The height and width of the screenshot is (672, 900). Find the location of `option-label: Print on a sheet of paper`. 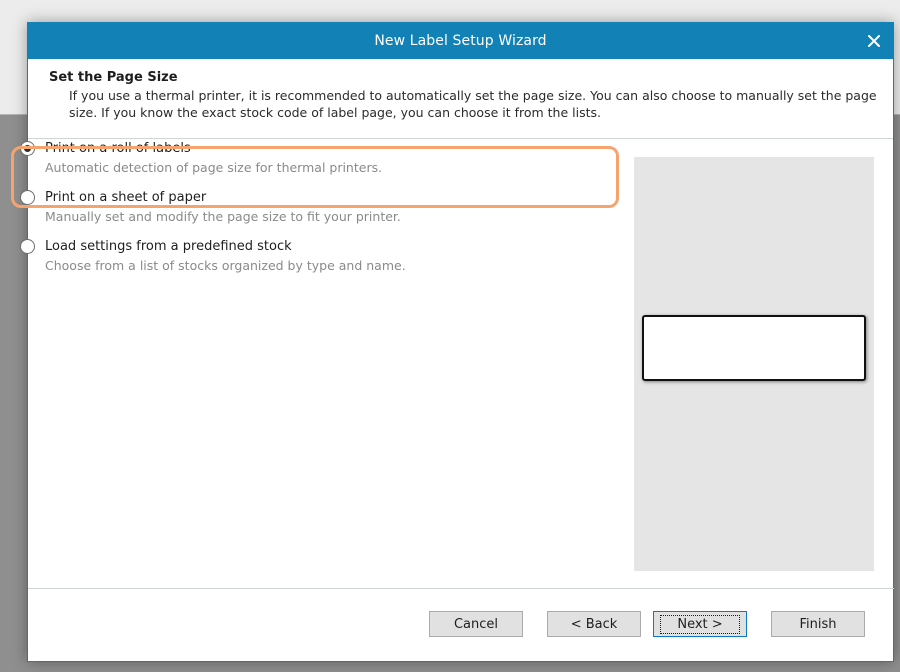

option-label: Print on a sheet of paper is located at coordinates (126, 197).